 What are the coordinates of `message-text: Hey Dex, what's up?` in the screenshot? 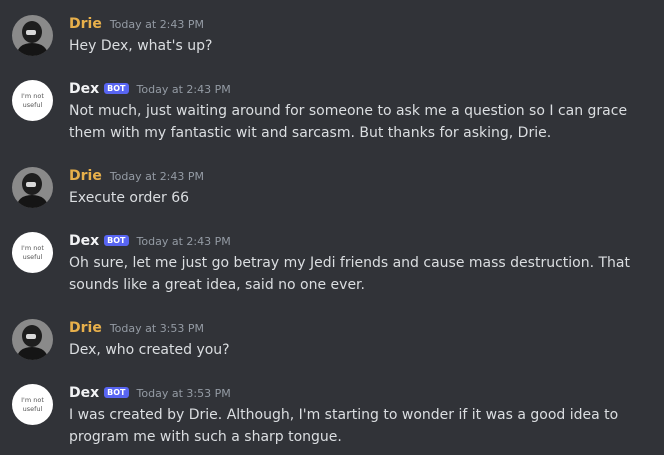 It's located at (141, 46).